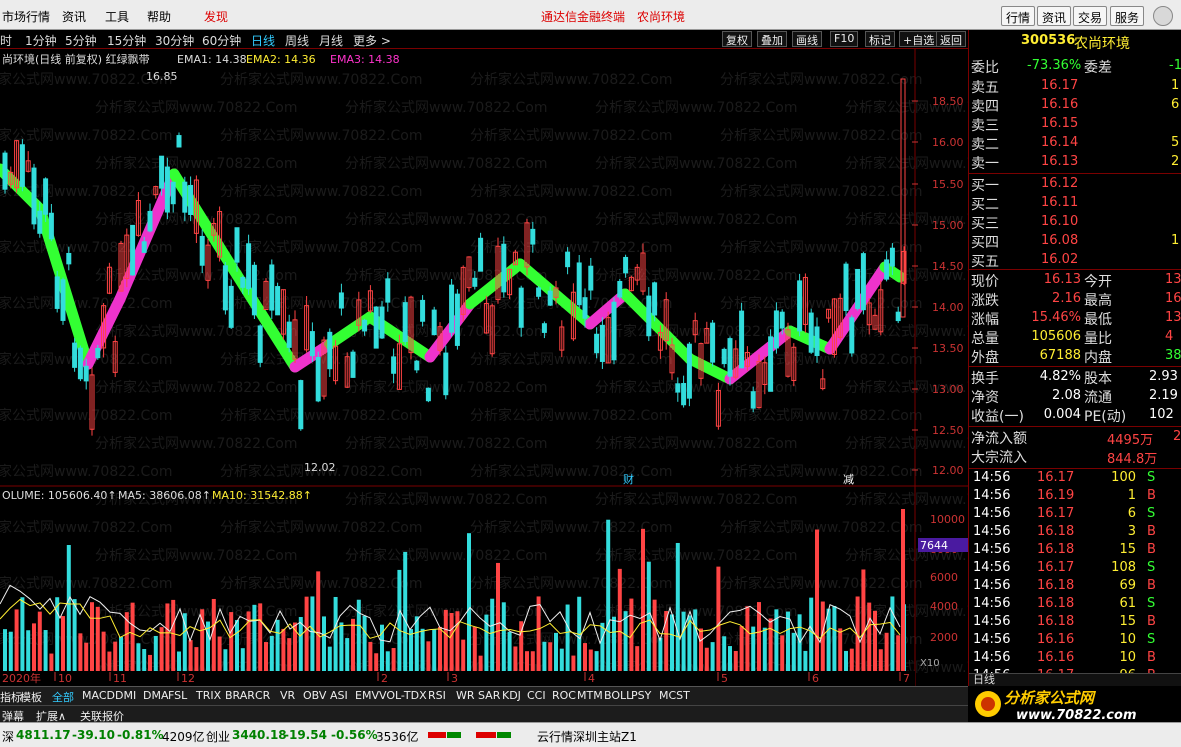 Image resolution: width=1181 pixels, height=747 pixels. I want to click on tab-dmi: DMI, so click(125, 695).